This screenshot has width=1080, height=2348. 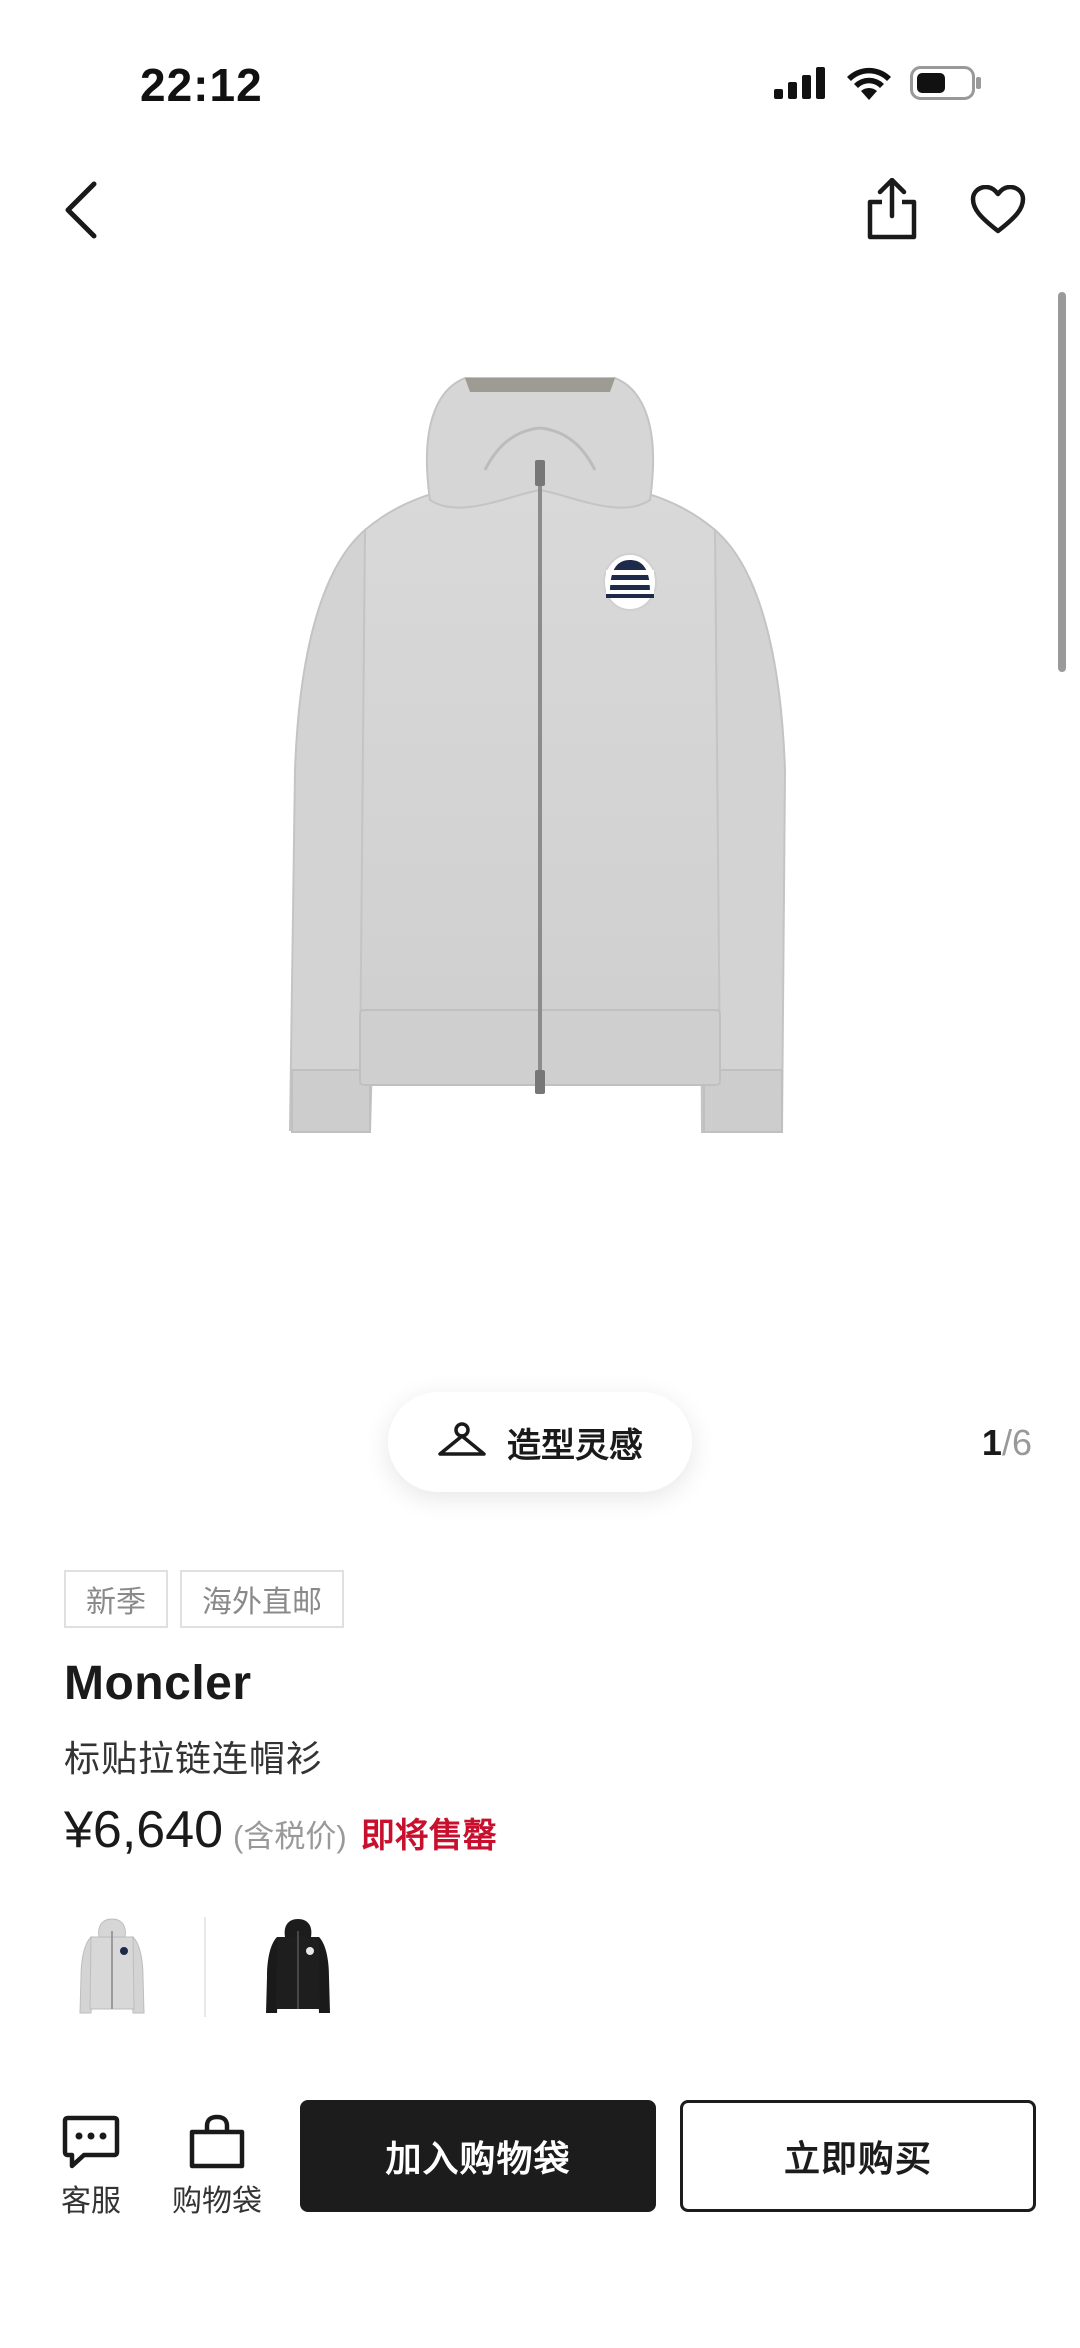 What do you see at coordinates (290, 1836) in the screenshot?
I see `tax-note: (含税价)` at bounding box center [290, 1836].